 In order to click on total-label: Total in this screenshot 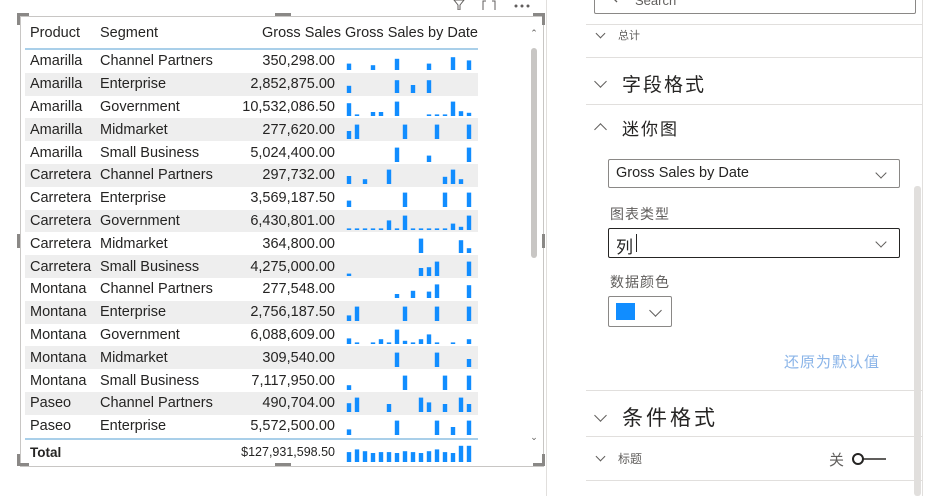, I will do `click(62, 451)`.